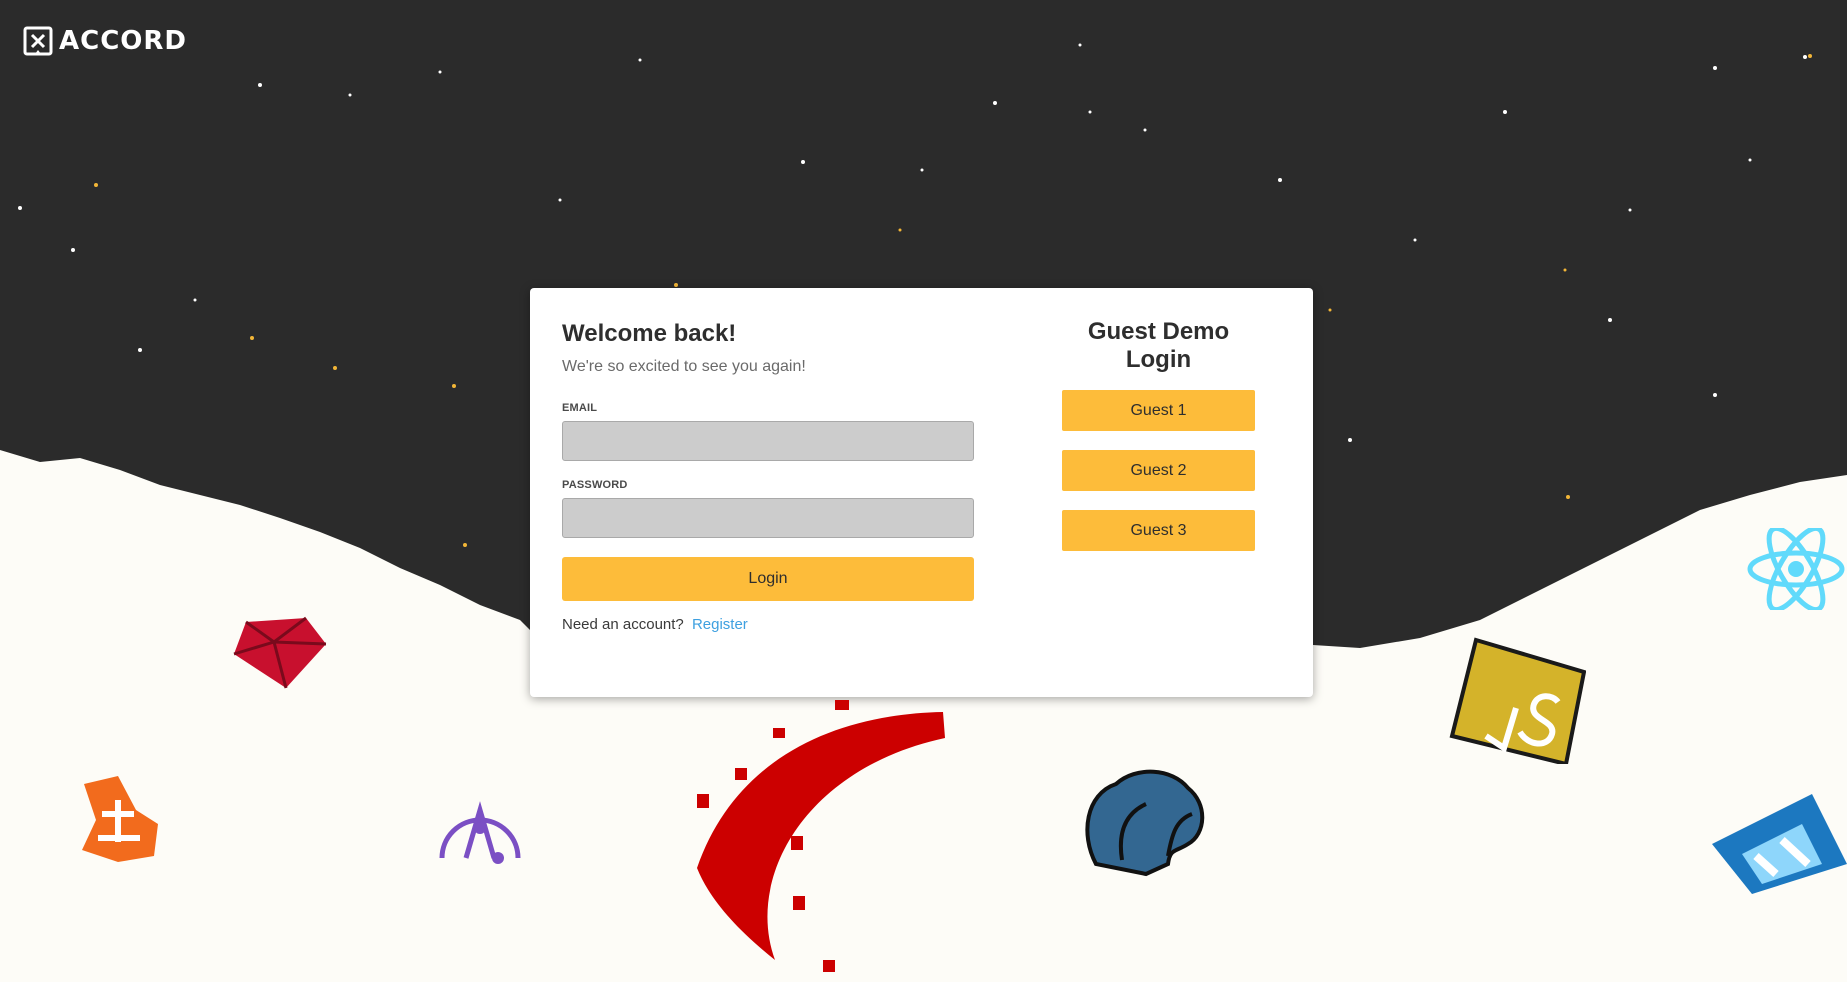  Describe the element at coordinates (123, 41) in the screenshot. I see `brand-name: ACCORD` at that location.